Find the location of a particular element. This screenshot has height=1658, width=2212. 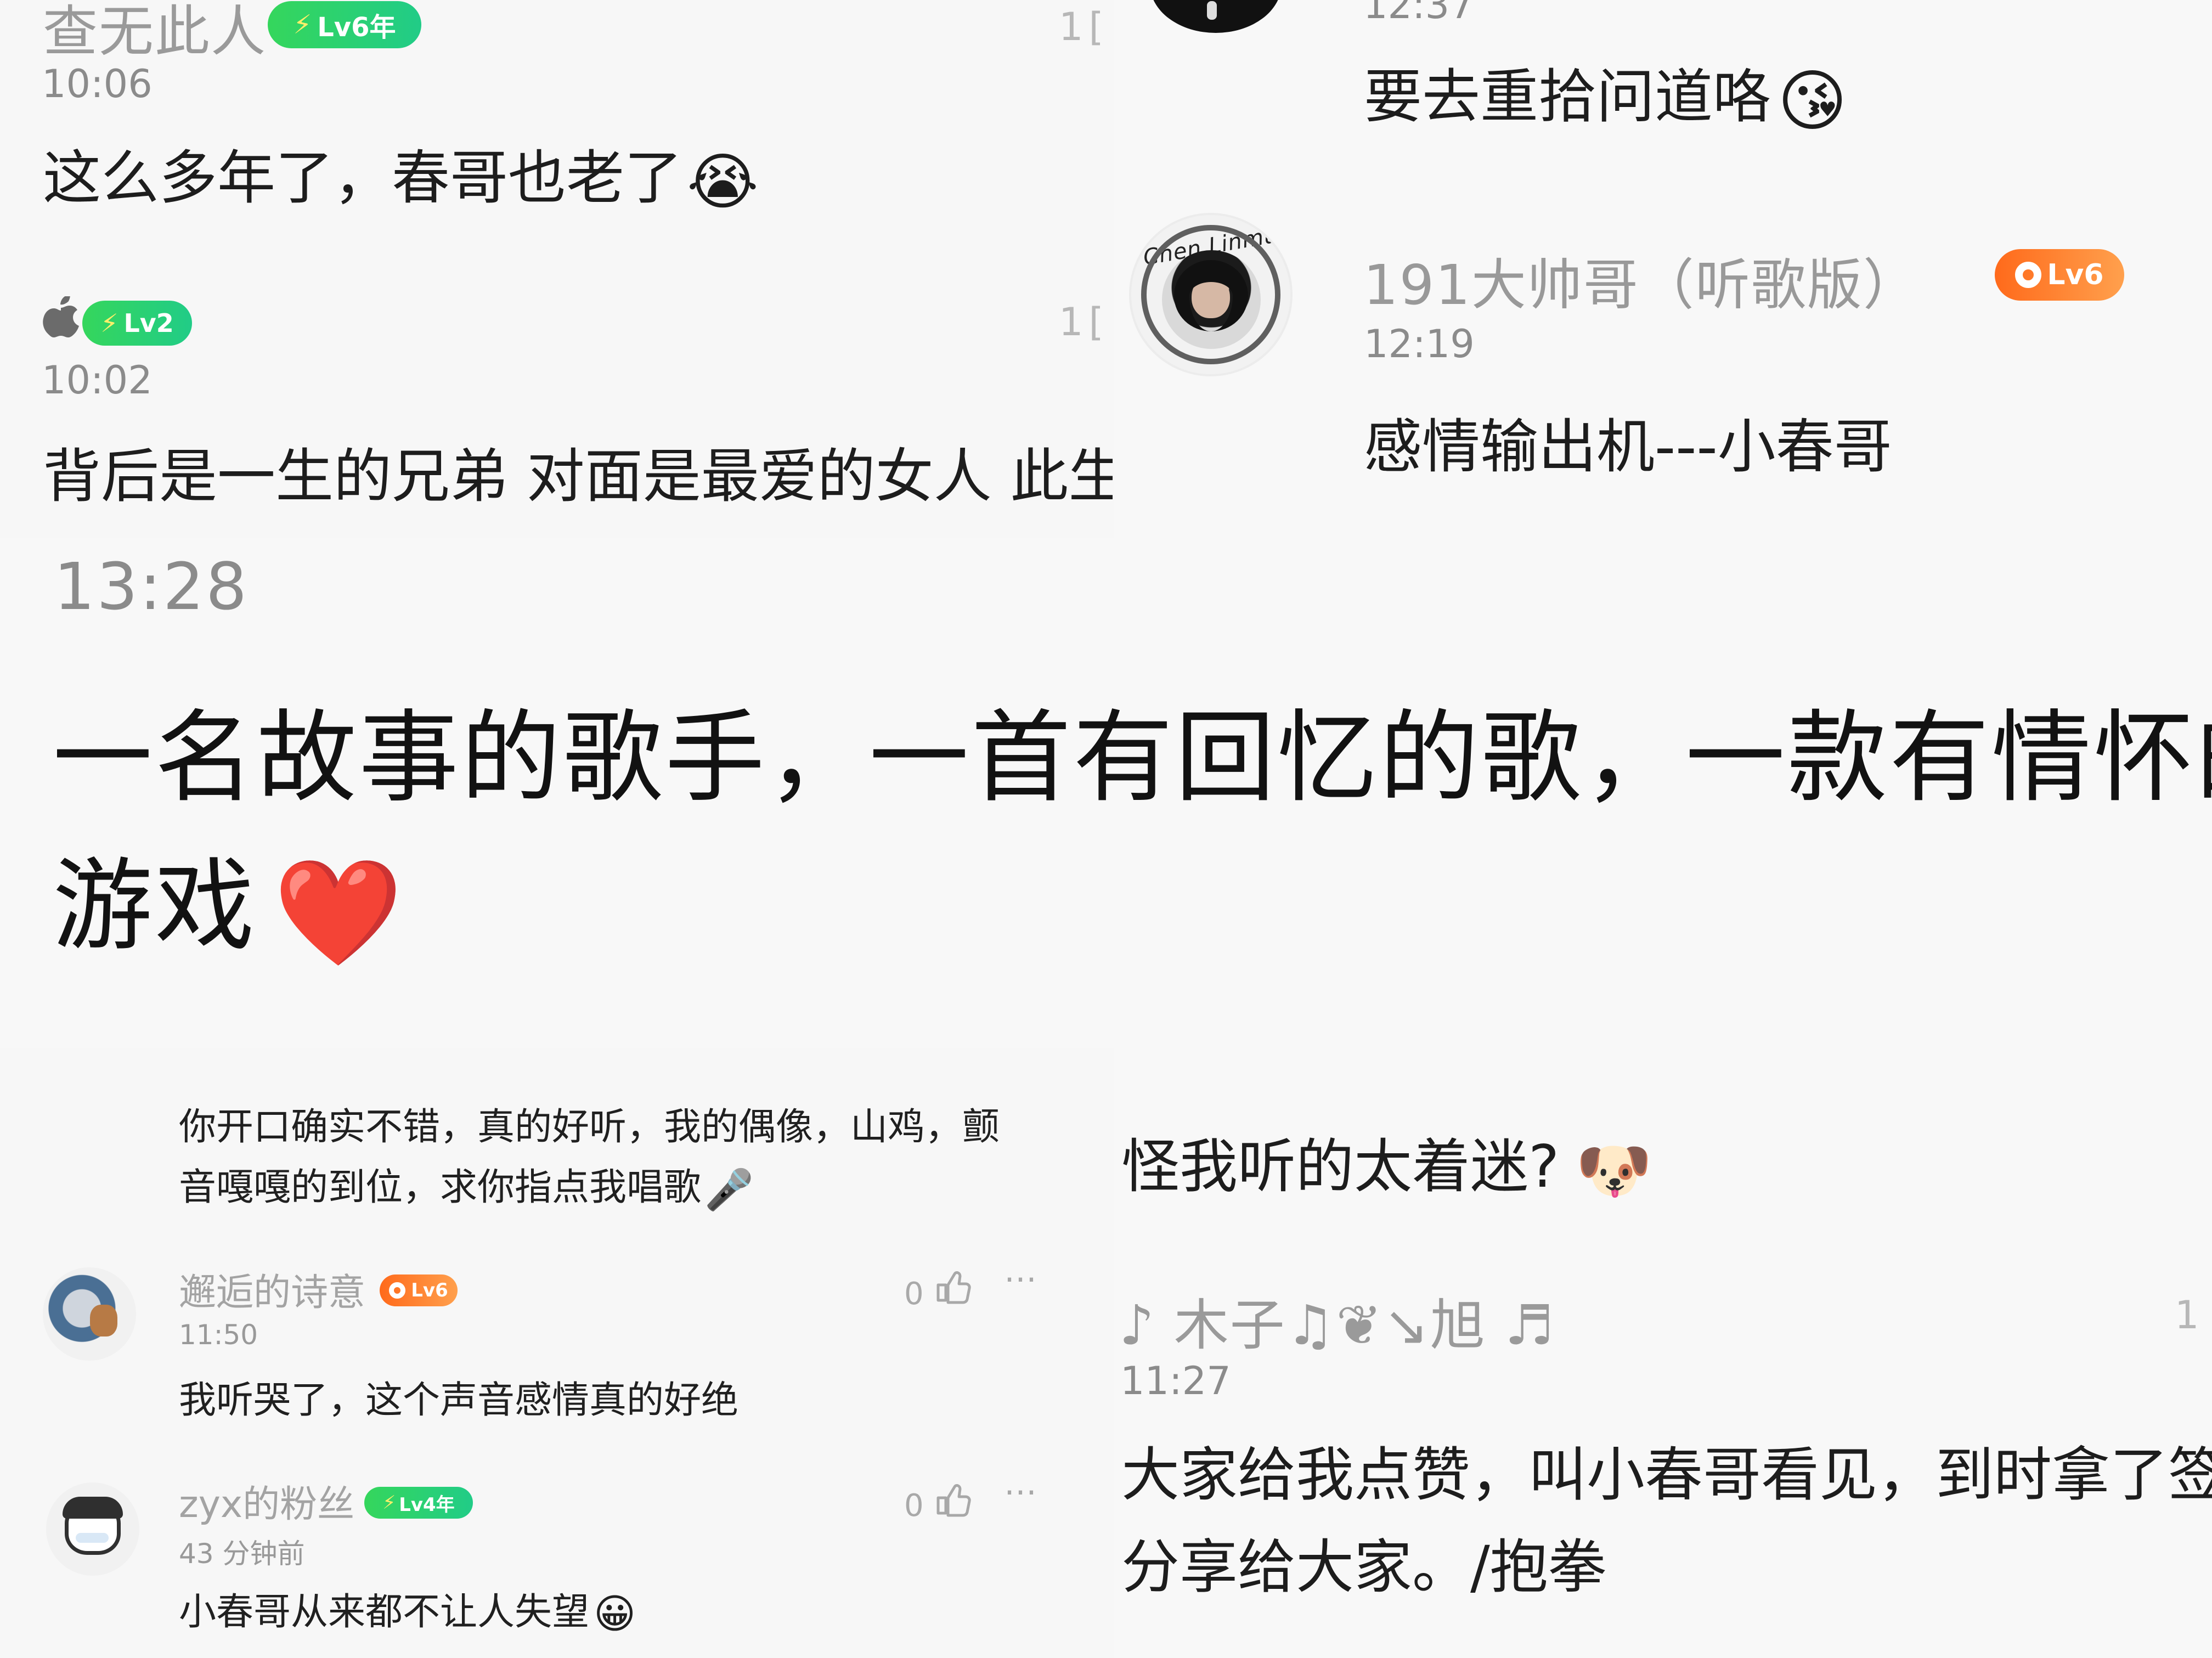

comment-text-body: 这么多年了，春哥也老了 is located at coordinates (362, 178).